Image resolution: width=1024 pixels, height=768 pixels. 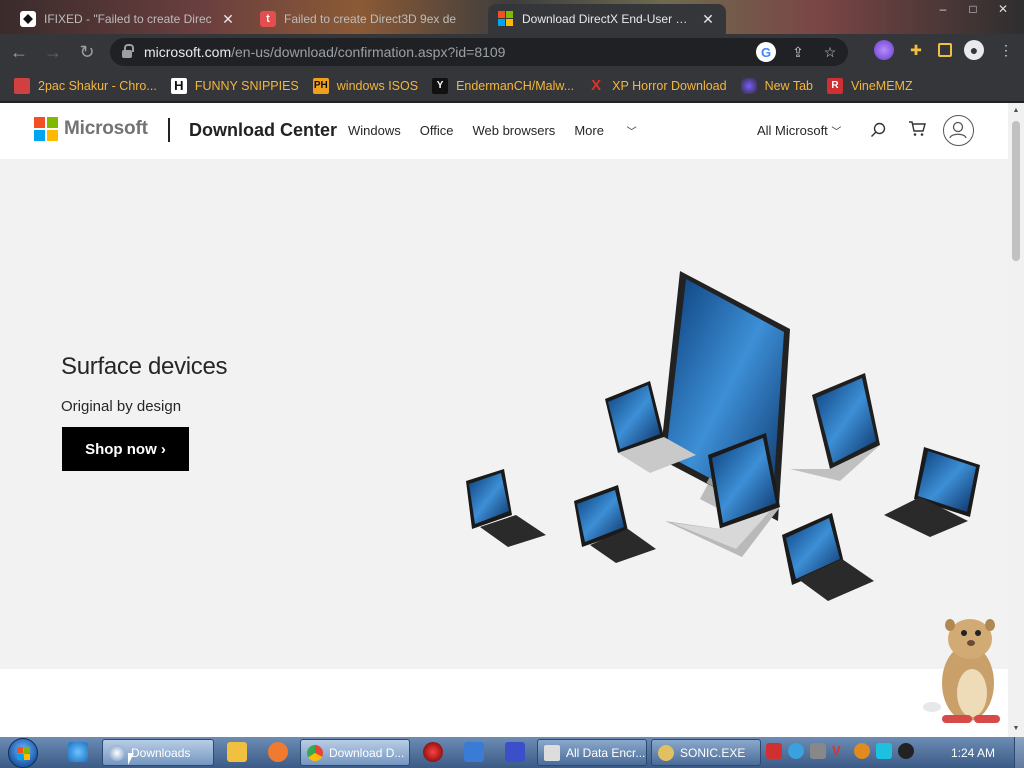 I want to click on bookmark: H FUNNY SNIPPIES, so click(x=234, y=85).